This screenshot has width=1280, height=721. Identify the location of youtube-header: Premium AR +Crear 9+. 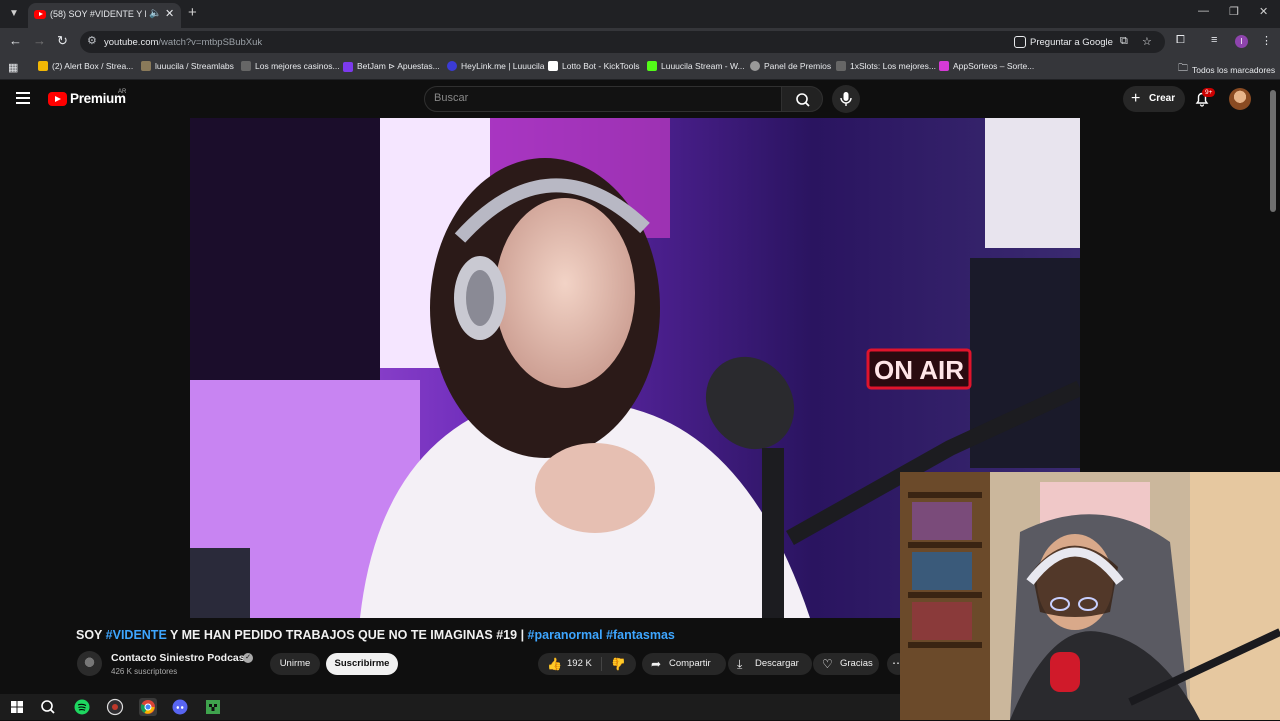
(640, 99).